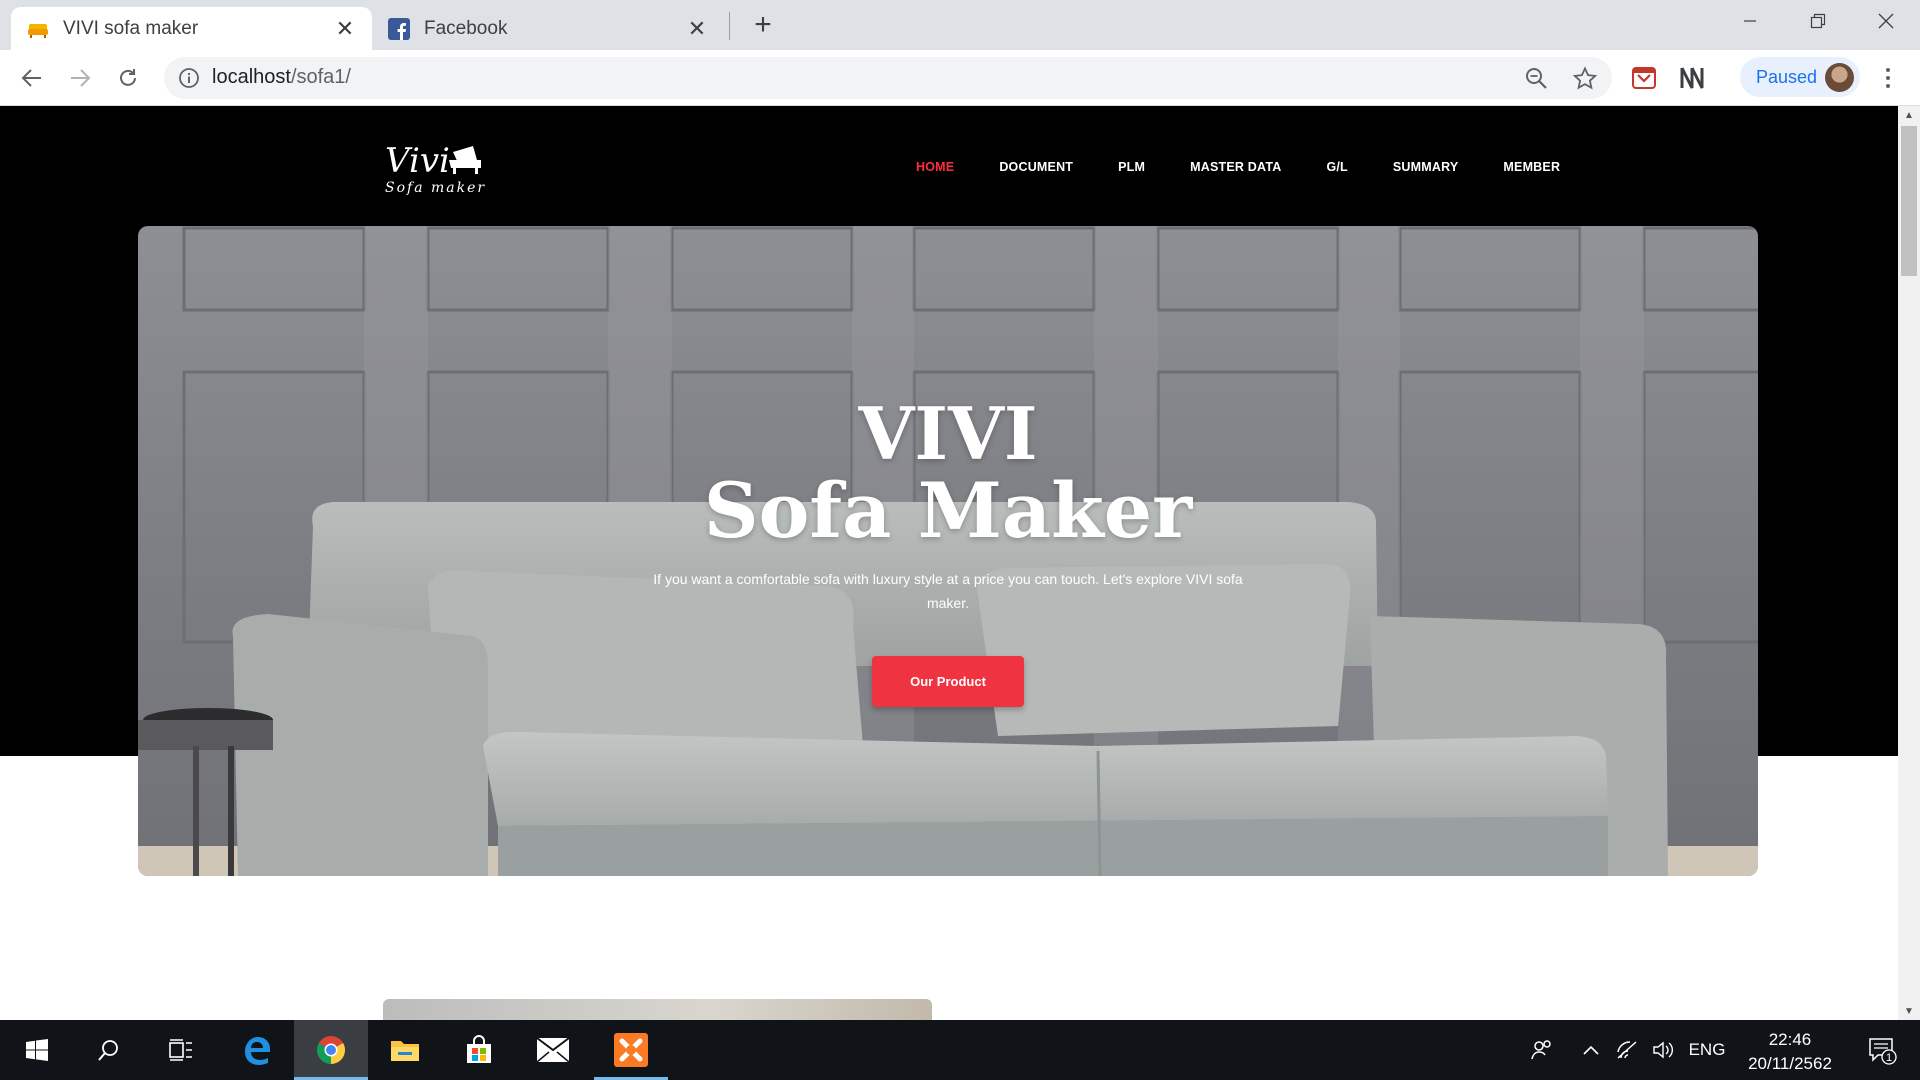 This screenshot has width=1920, height=1080. I want to click on nav-item-member: MEMBER, so click(1531, 167).